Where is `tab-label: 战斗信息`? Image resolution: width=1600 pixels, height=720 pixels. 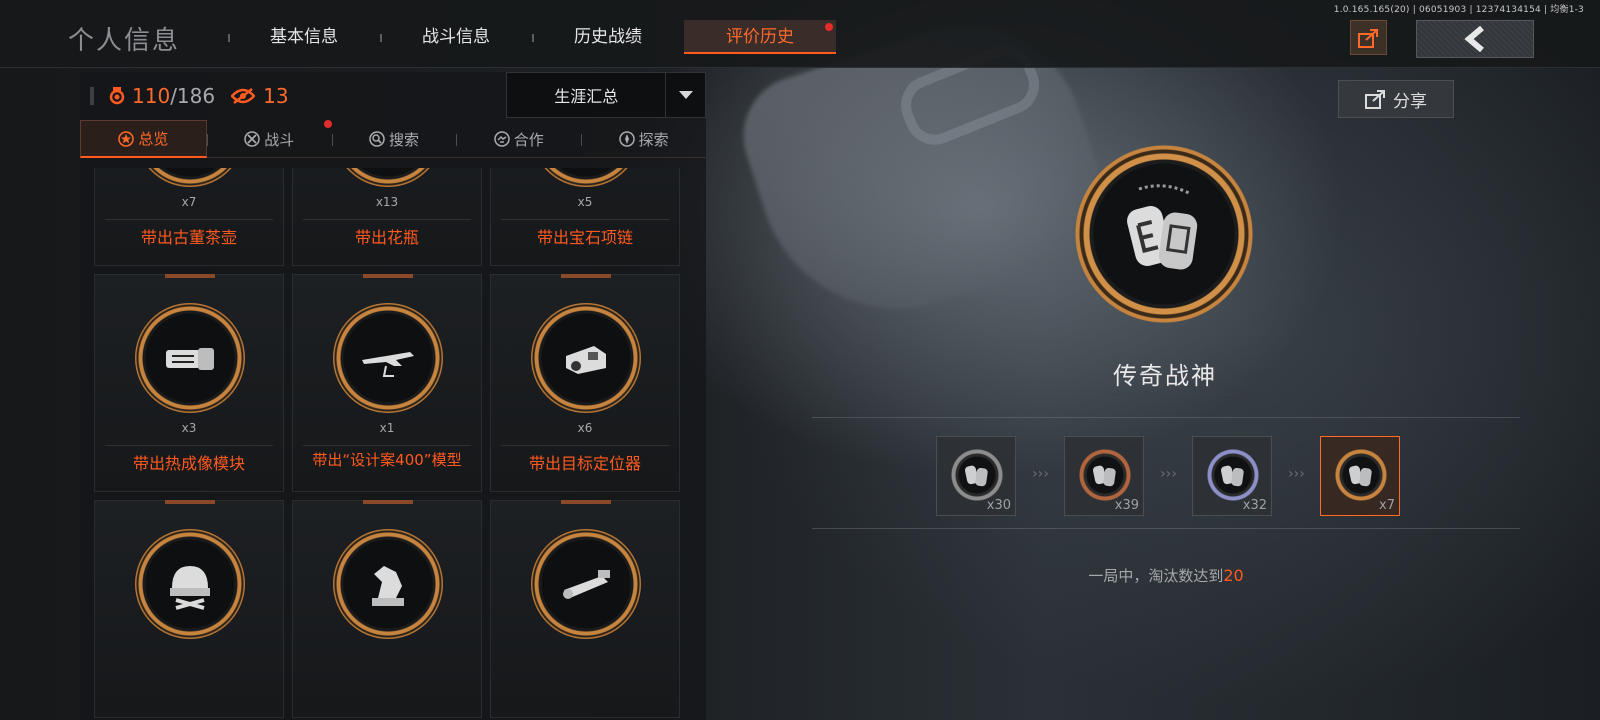 tab-label: 战斗信息 is located at coordinates (456, 37).